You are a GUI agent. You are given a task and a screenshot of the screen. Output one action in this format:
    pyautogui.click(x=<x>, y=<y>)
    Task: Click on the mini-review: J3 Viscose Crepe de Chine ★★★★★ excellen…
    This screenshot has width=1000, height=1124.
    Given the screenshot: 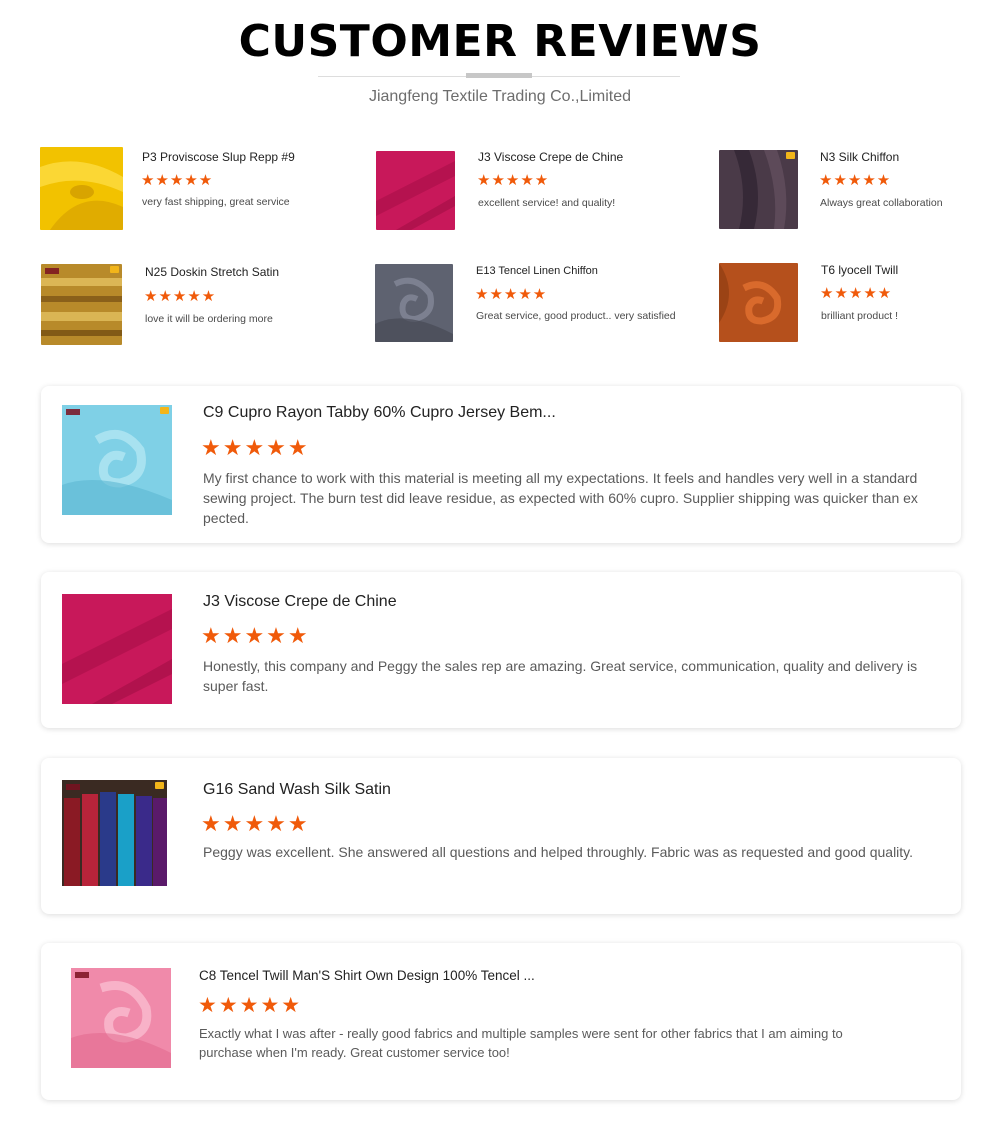 What is the action you would take?
    pyautogui.click(x=526, y=190)
    